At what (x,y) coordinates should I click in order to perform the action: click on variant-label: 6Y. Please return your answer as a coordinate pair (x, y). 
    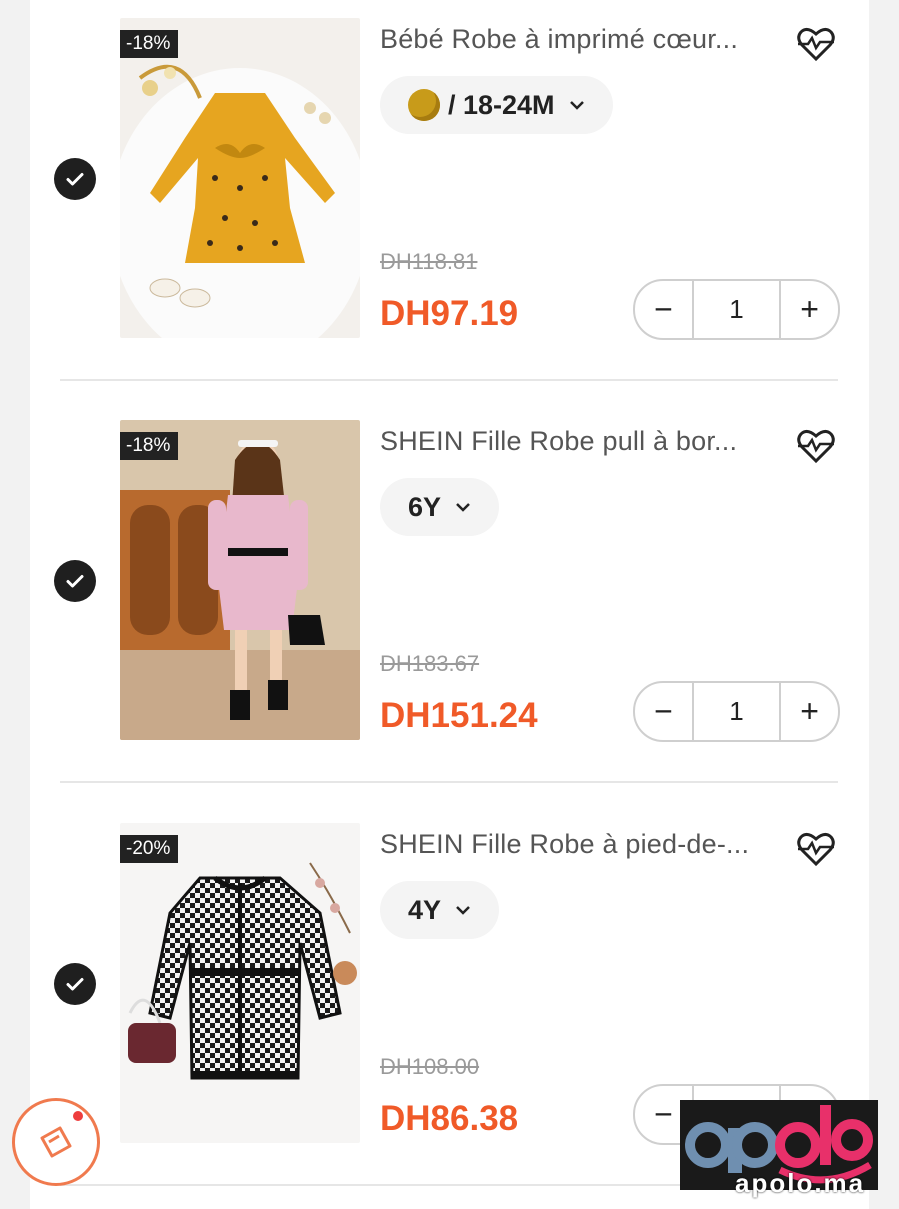
    Looking at the image, I should click on (425, 506).